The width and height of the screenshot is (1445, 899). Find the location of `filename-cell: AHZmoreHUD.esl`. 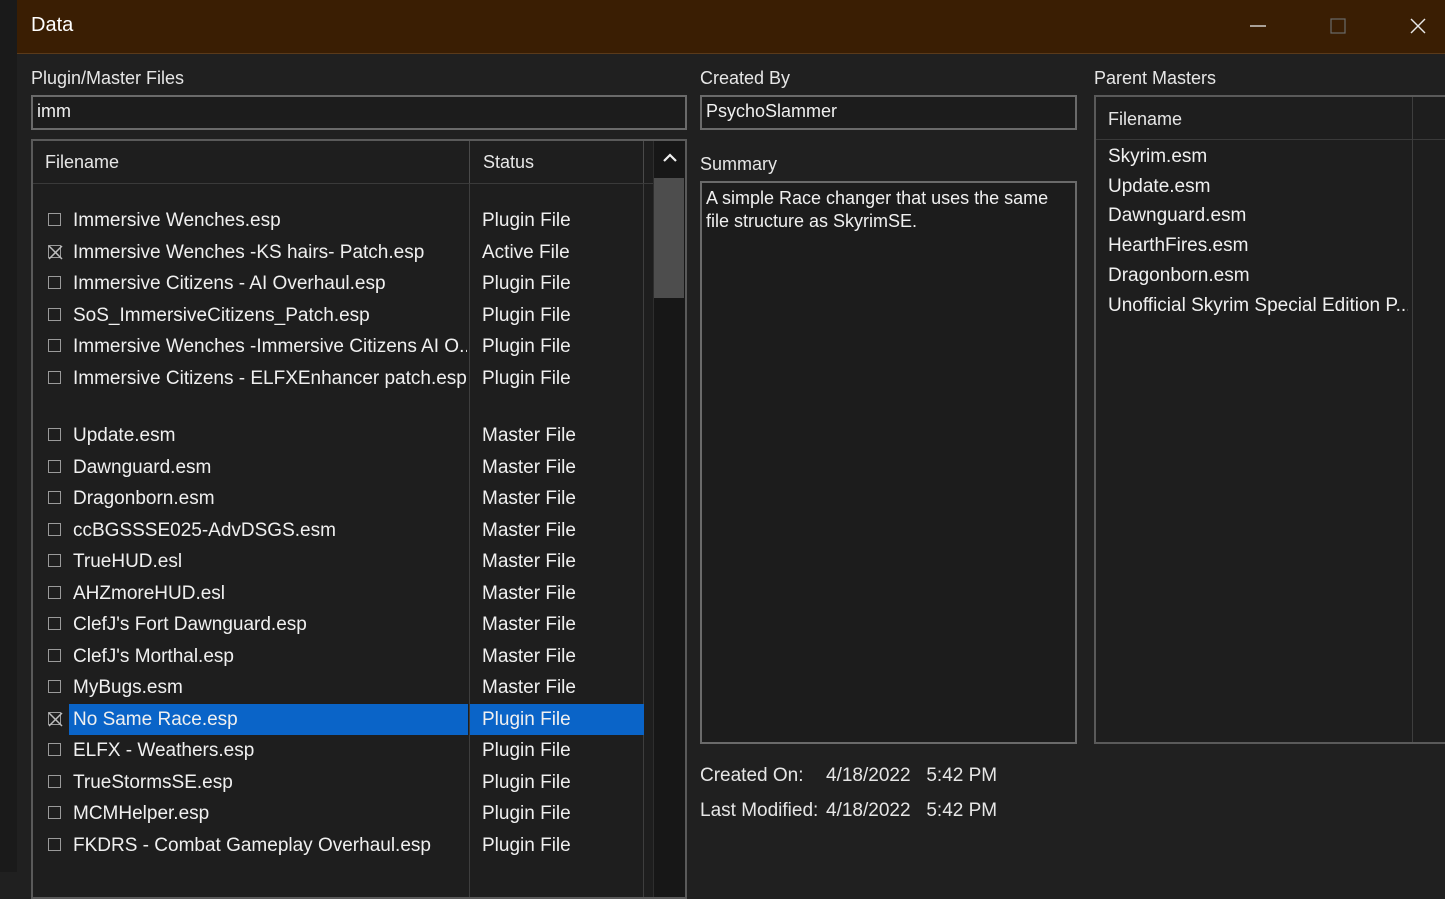

filename-cell: AHZmoreHUD.esl is located at coordinates (268, 593).